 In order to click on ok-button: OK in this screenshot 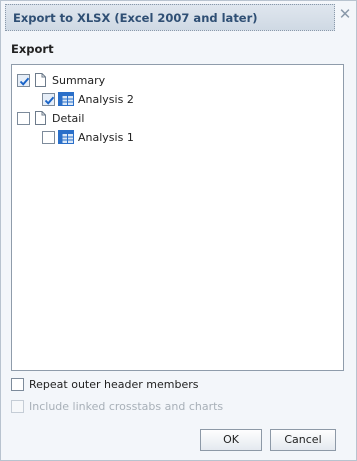, I will do `click(231, 440)`.